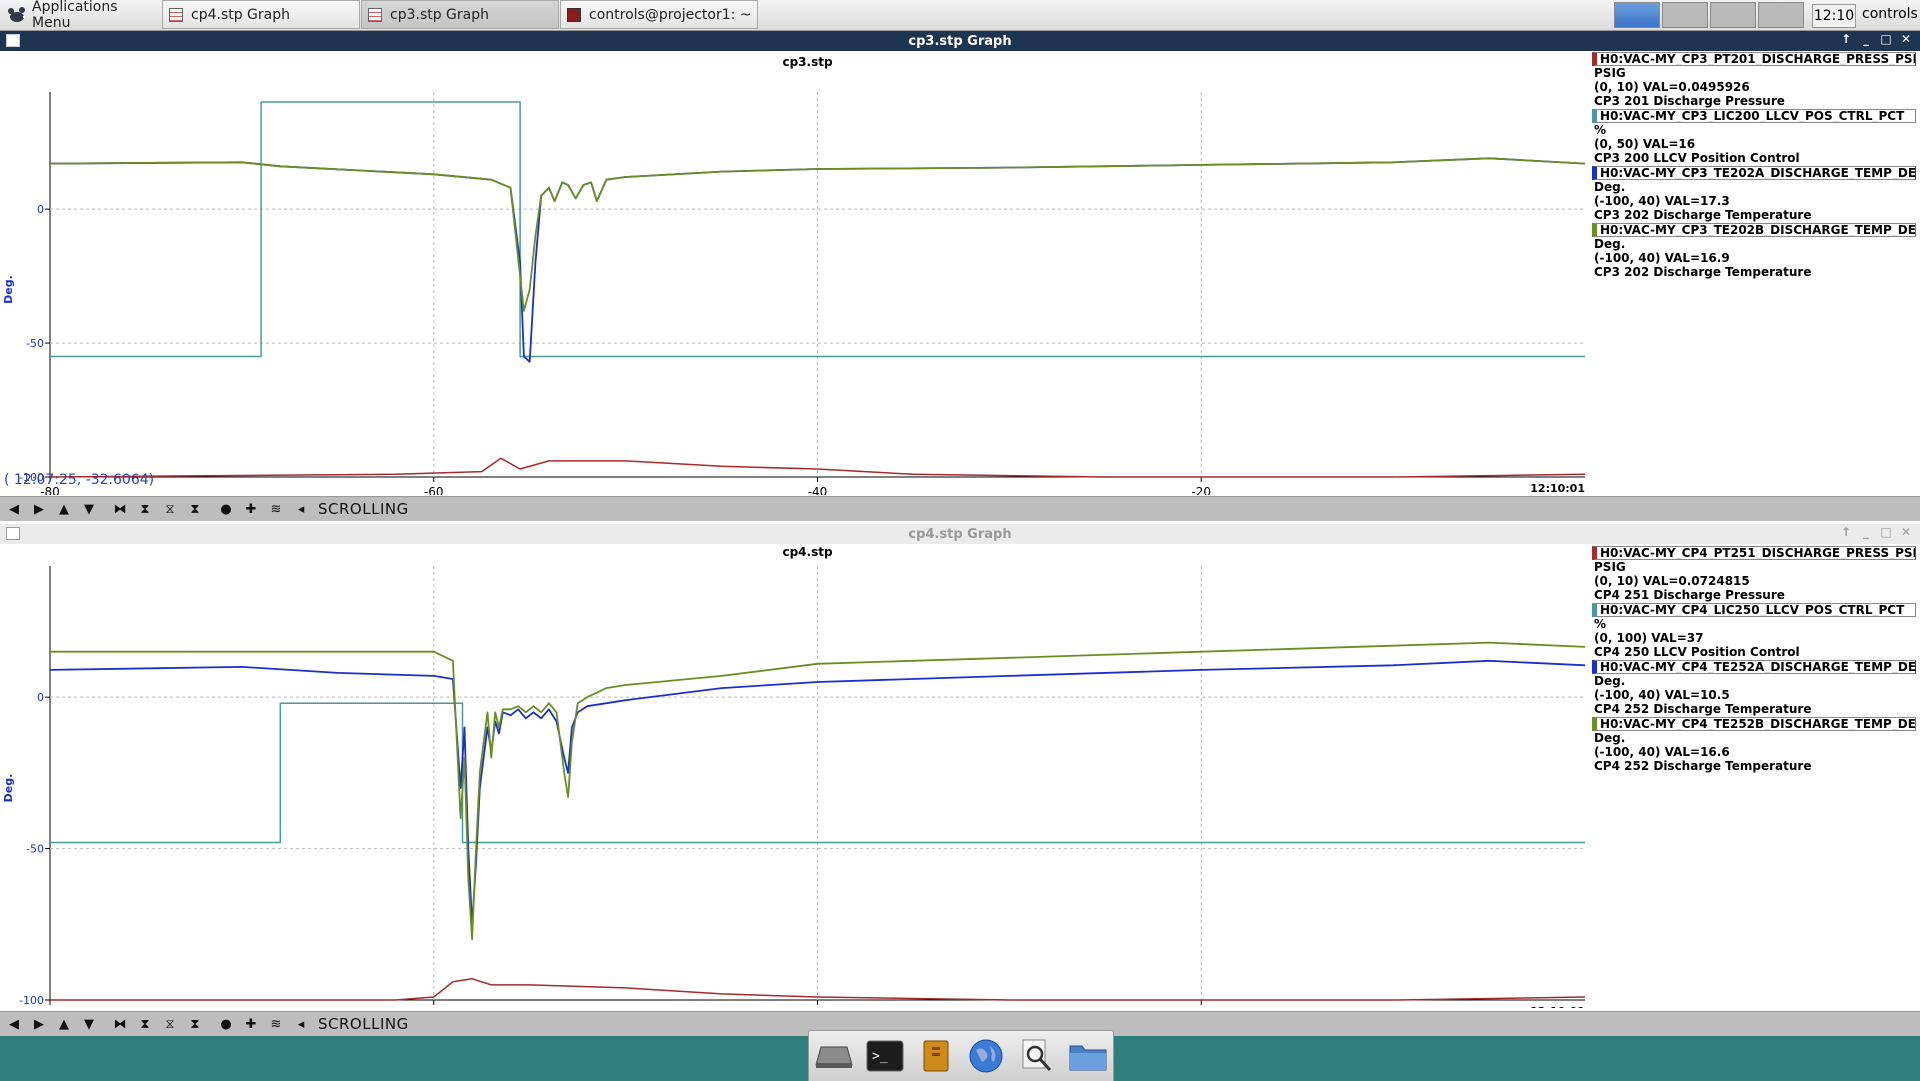  I want to click on x-tick-label: -20, so click(1201, 490).